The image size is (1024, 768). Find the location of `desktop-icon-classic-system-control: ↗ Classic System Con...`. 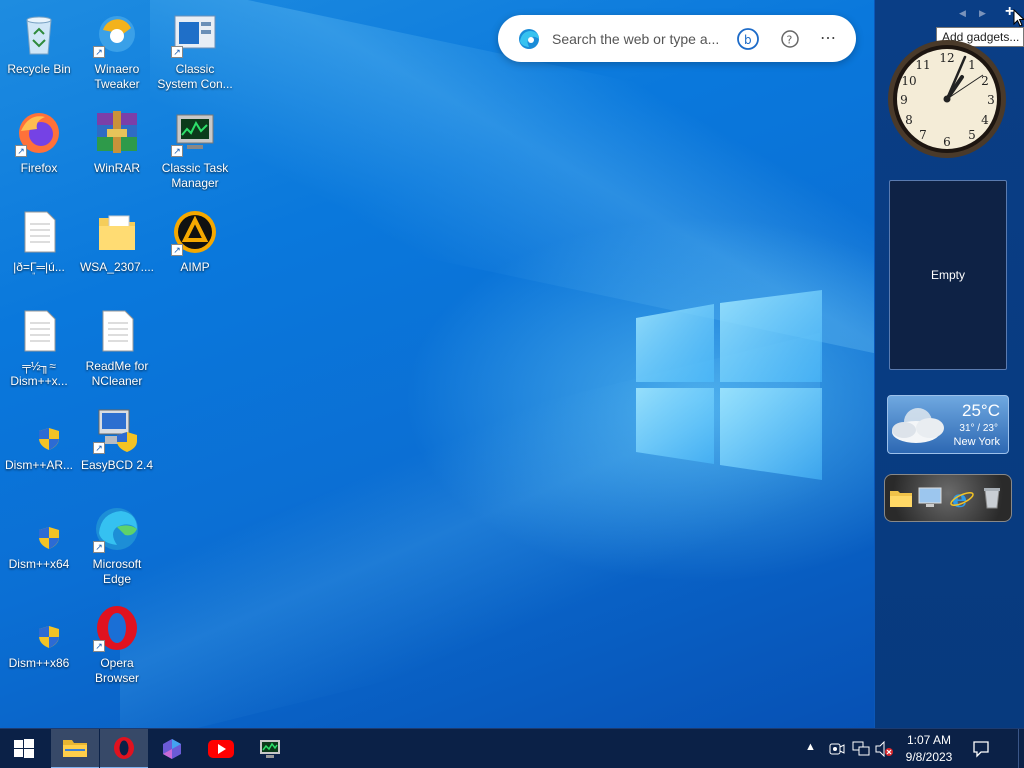

desktop-icon-classic-system-control: ↗ Classic System Con... is located at coordinates (195, 52).